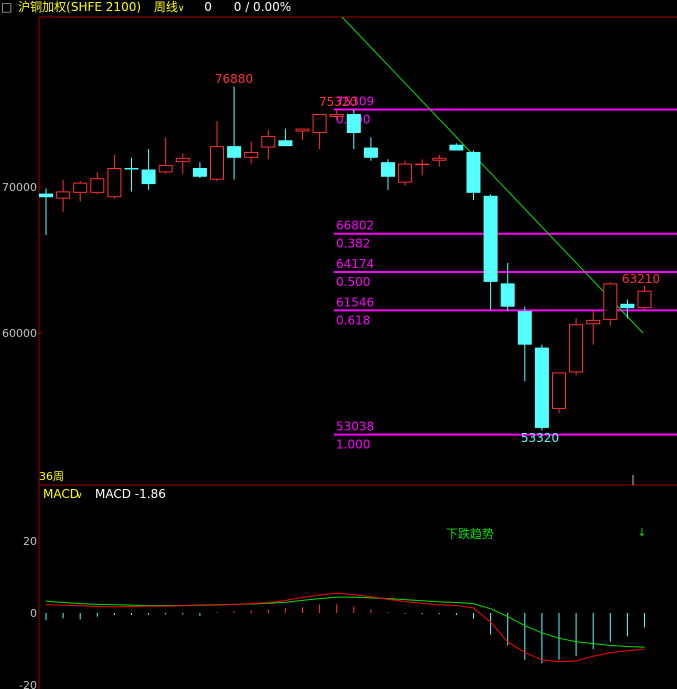 The image size is (677, 689). What do you see at coordinates (19, 333) in the screenshot?
I see `y-axis-label: 60000` at bounding box center [19, 333].